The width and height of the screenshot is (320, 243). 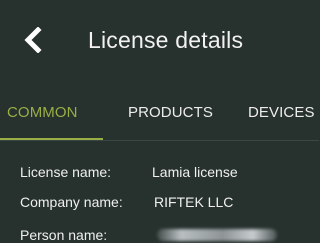 What do you see at coordinates (281, 112) in the screenshot?
I see `tab-devices: DEVICES` at bounding box center [281, 112].